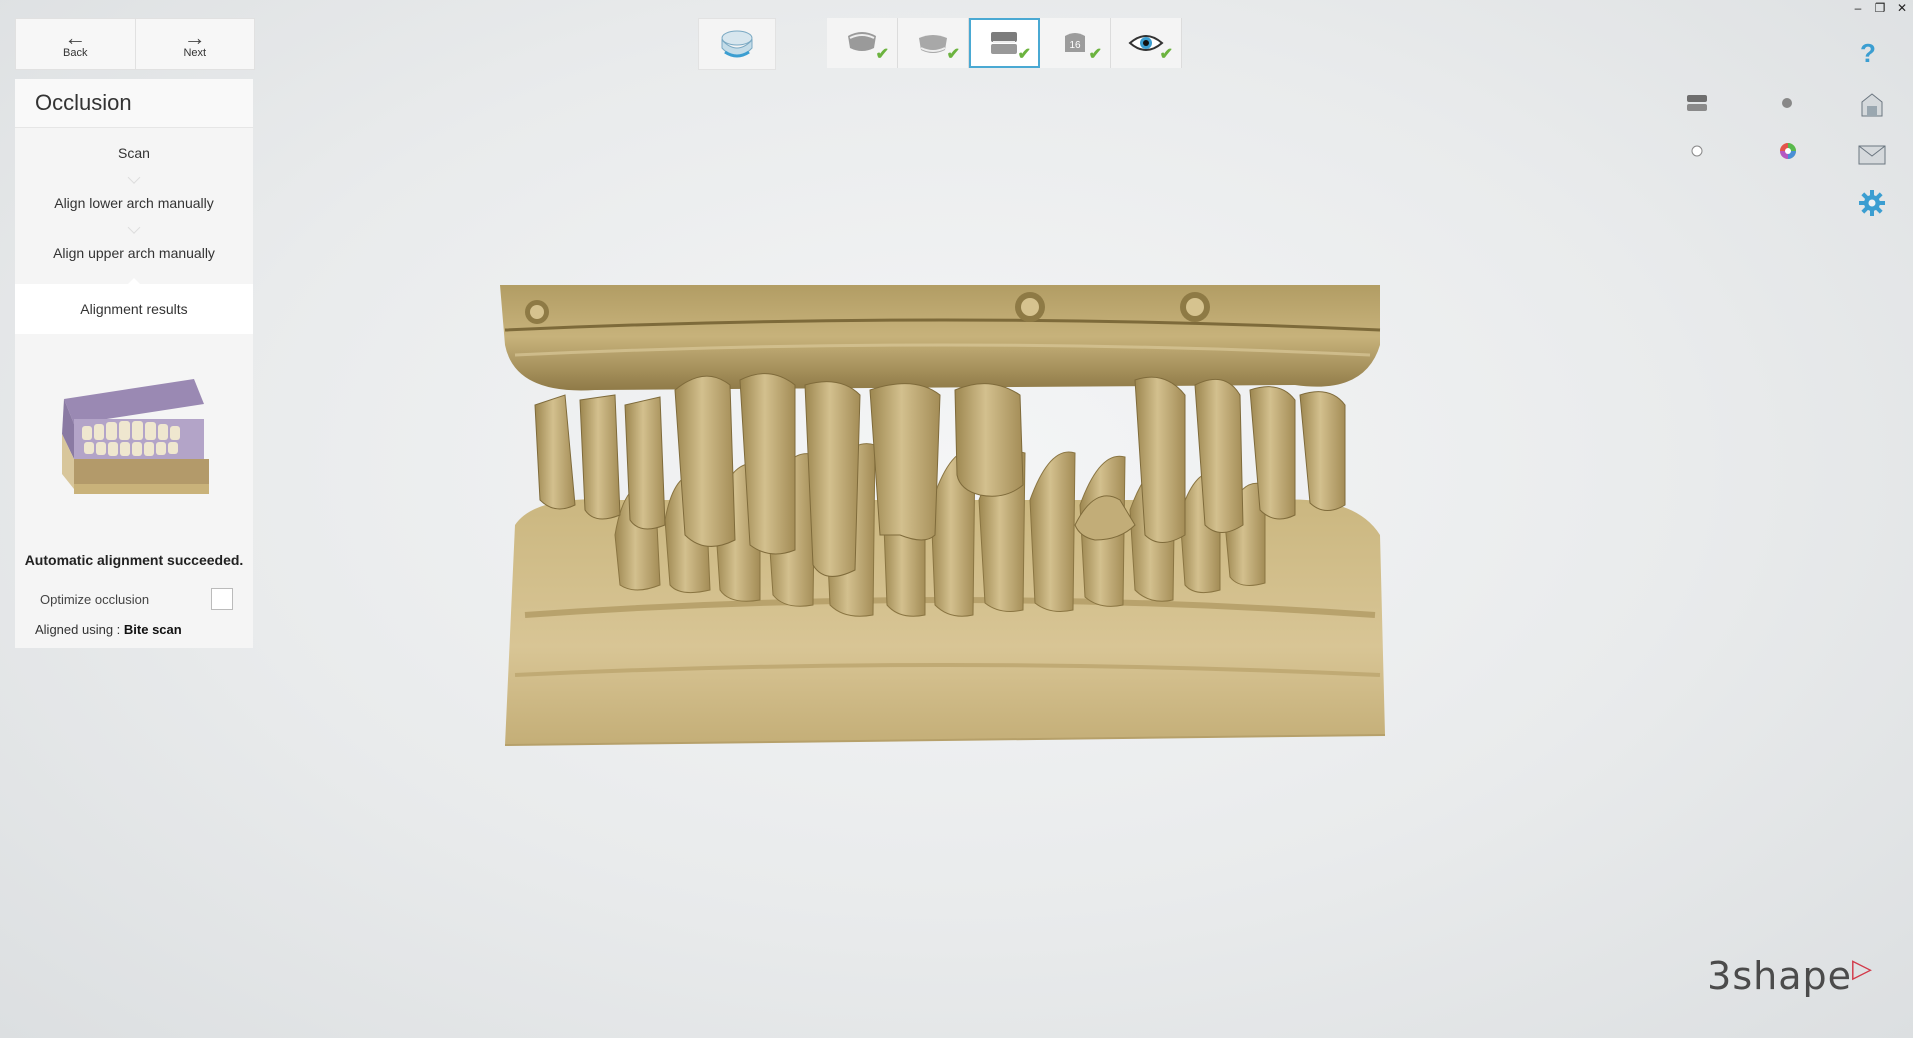  I want to click on step-align-lower: Align lower arch manually, so click(134, 206).